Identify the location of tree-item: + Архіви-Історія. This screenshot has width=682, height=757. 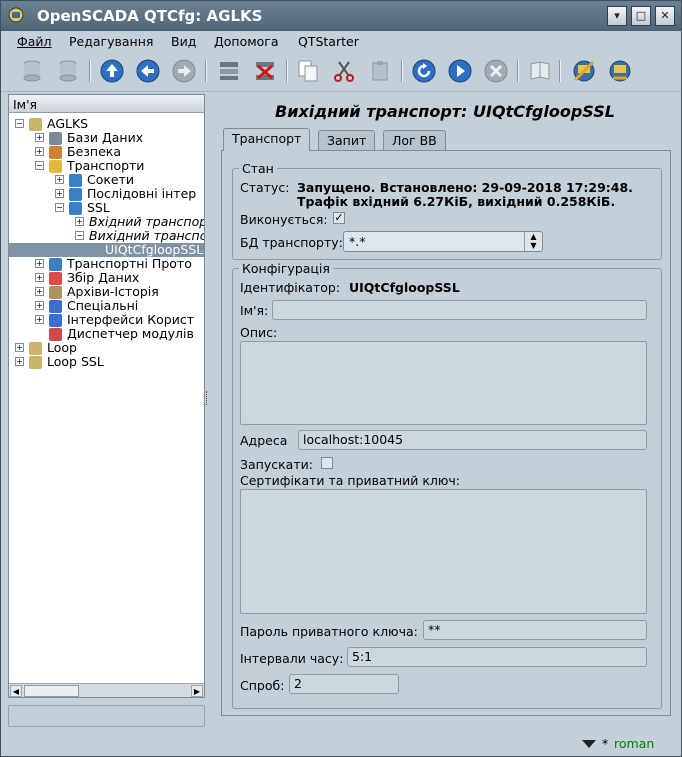
(106, 292).